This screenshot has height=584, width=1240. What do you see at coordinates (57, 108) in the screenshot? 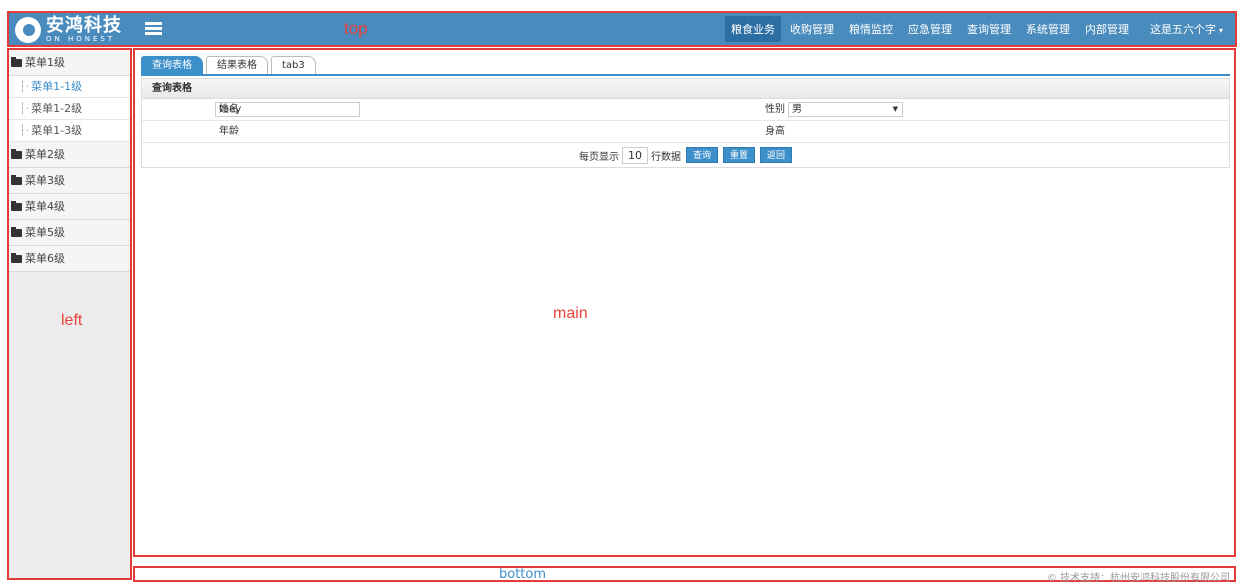
I see `sidebar-subitem-label: 菜单1-2级` at bounding box center [57, 108].